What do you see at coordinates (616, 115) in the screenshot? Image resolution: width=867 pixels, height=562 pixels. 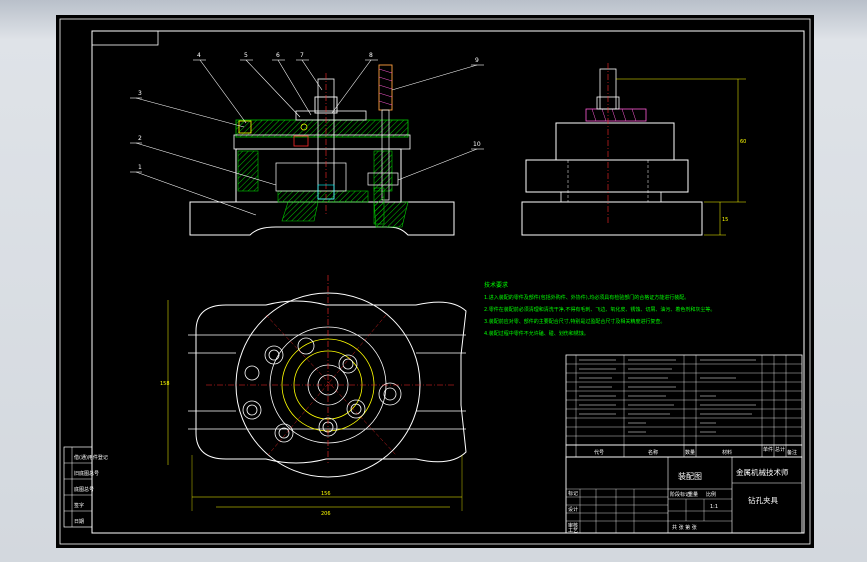 I see `side-spring` at bounding box center [616, 115].